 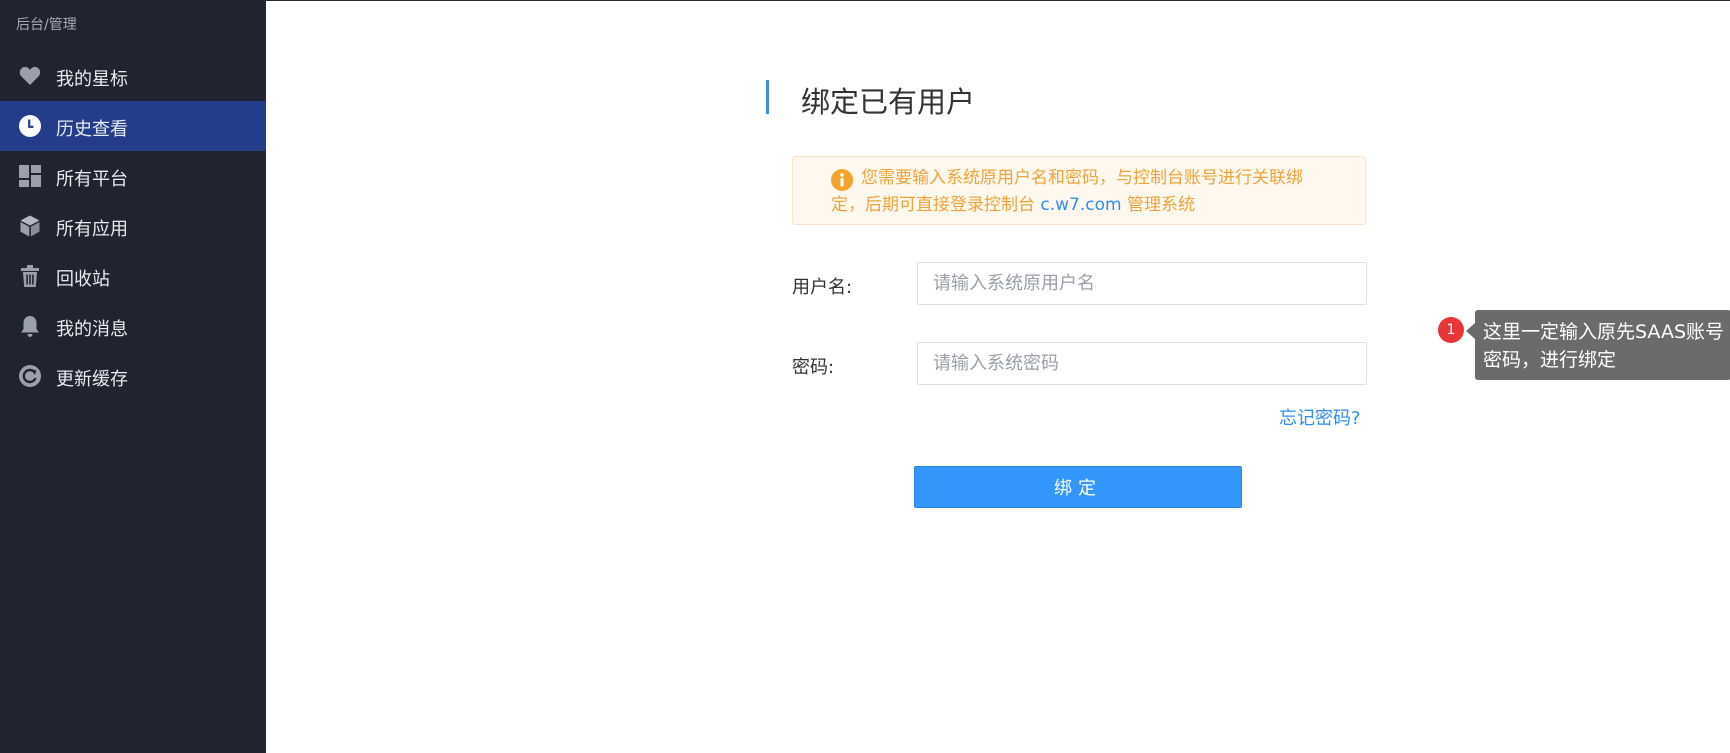 I want to click on annotation-tooltip: 这里一定输入原先SAAS账号密码，进行绑定, so click(x=1602, y=345).